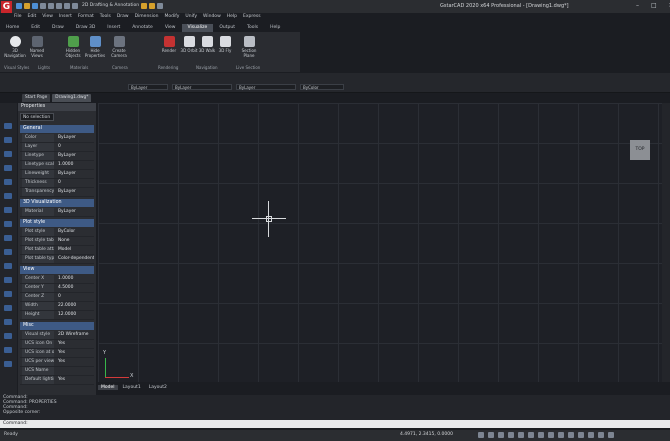  I want to click on plotstyle-combo: ByColor, so click(322, 87).